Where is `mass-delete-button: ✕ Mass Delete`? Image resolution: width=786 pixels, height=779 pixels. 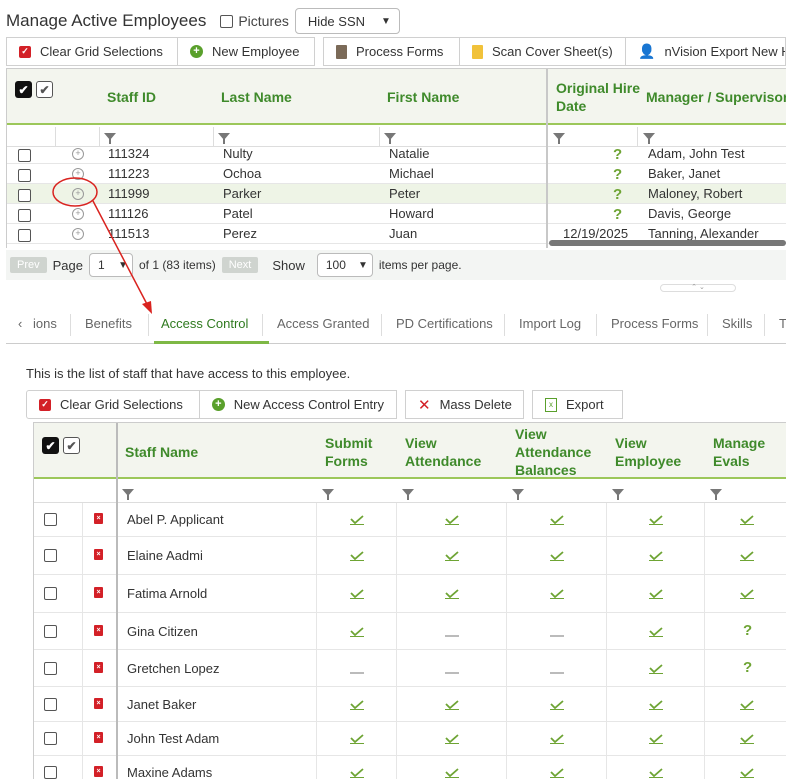
mass-delete-button: ✕ Mass Delete is located at coordinates (464, 404).